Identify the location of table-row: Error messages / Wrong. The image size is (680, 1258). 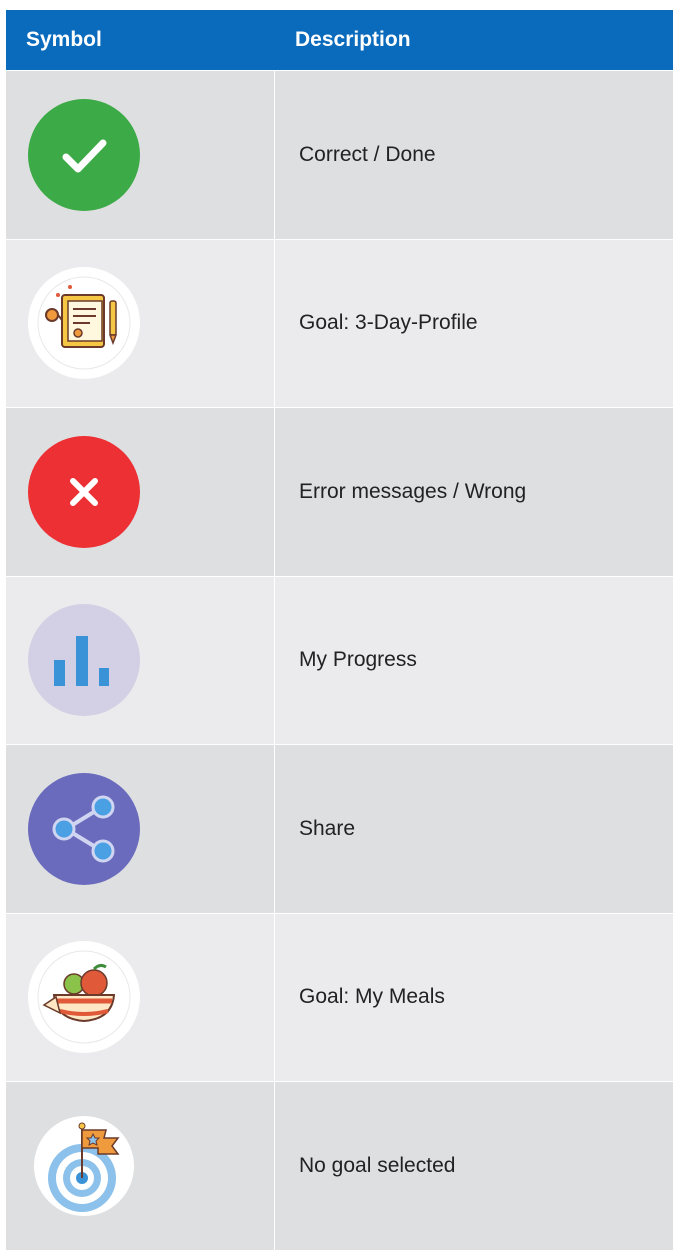
(339, 491).